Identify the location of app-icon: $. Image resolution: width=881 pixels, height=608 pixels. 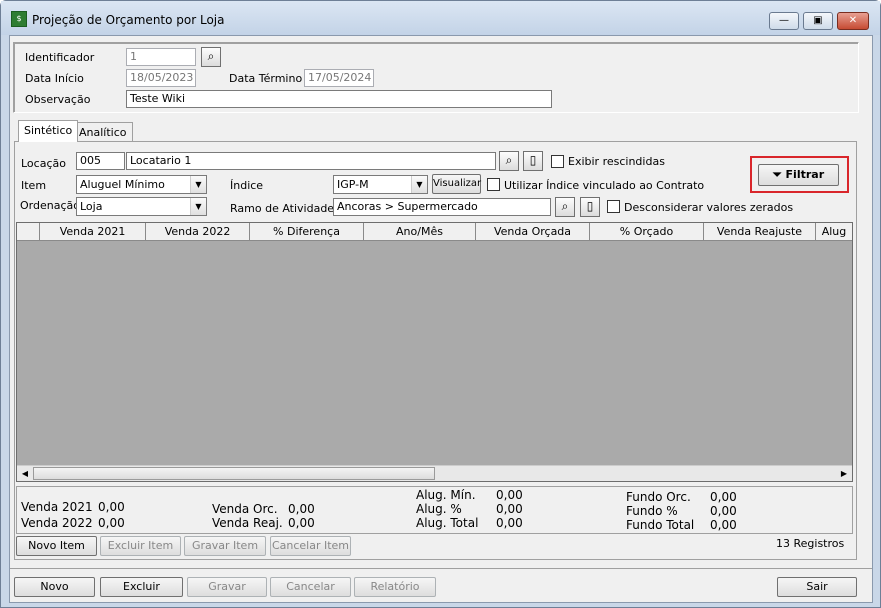
(19, 19).